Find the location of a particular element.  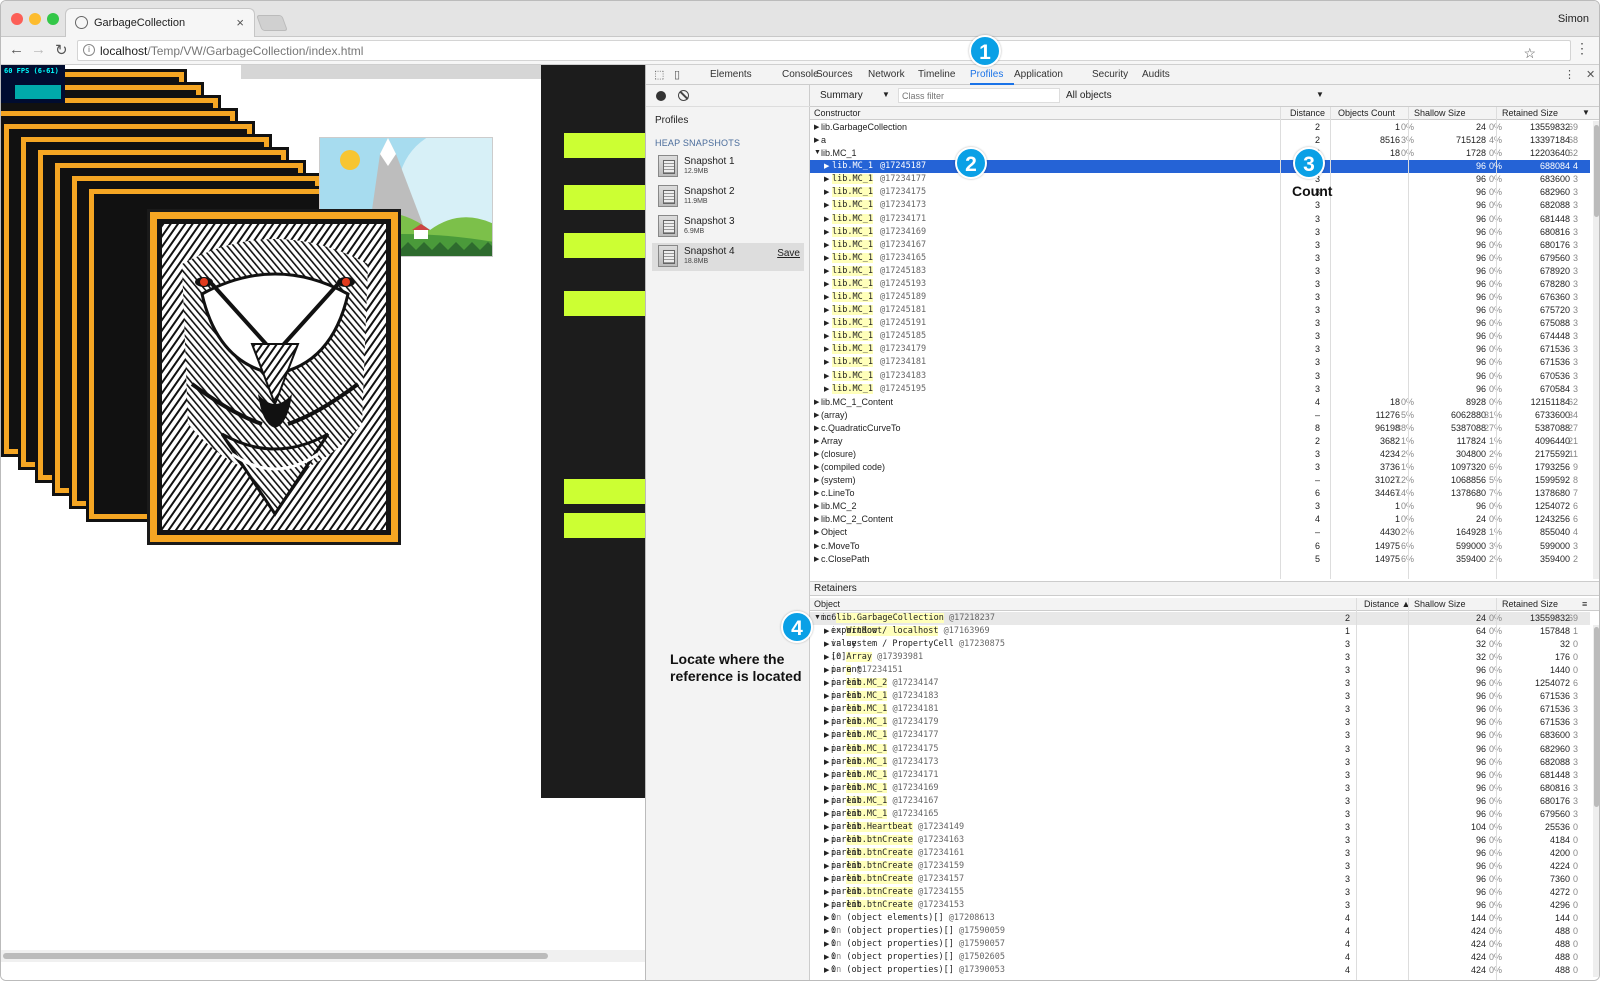

instance-row: ▶lib.MC_1@172341673960%6801763 is located at coordinates (1200, 245).